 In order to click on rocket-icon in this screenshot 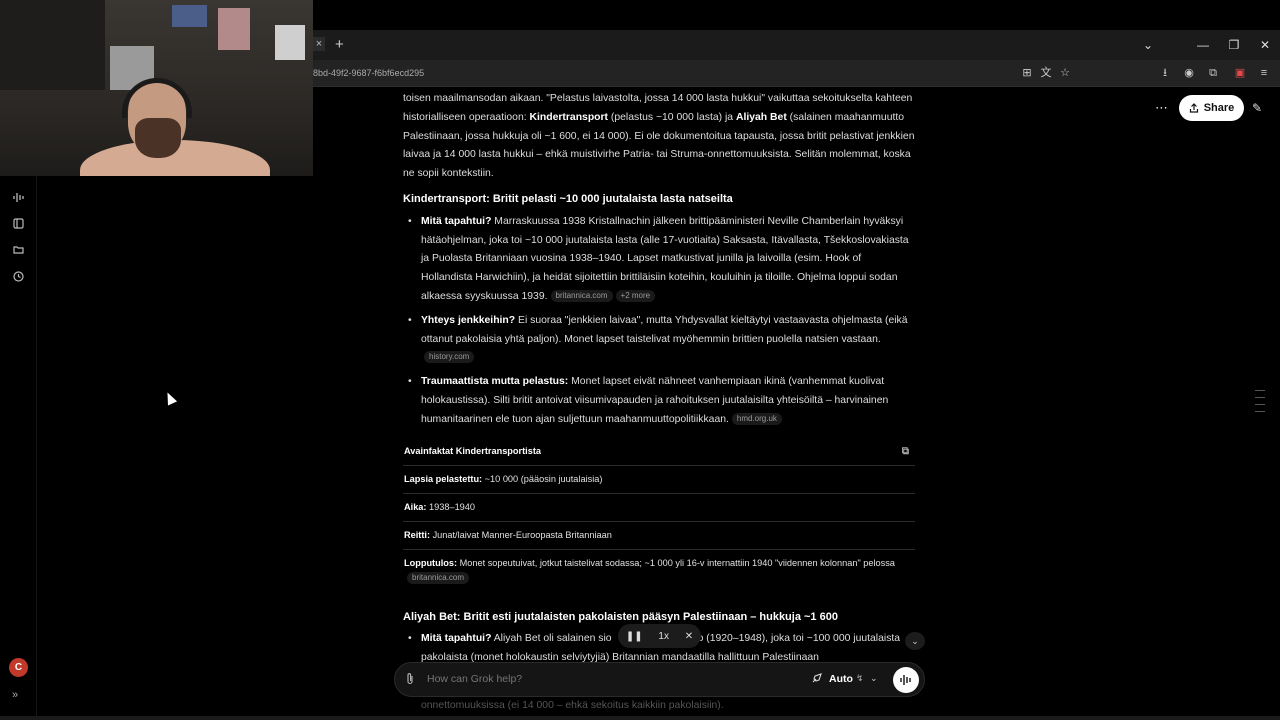, I will do `click(817, 679)`.